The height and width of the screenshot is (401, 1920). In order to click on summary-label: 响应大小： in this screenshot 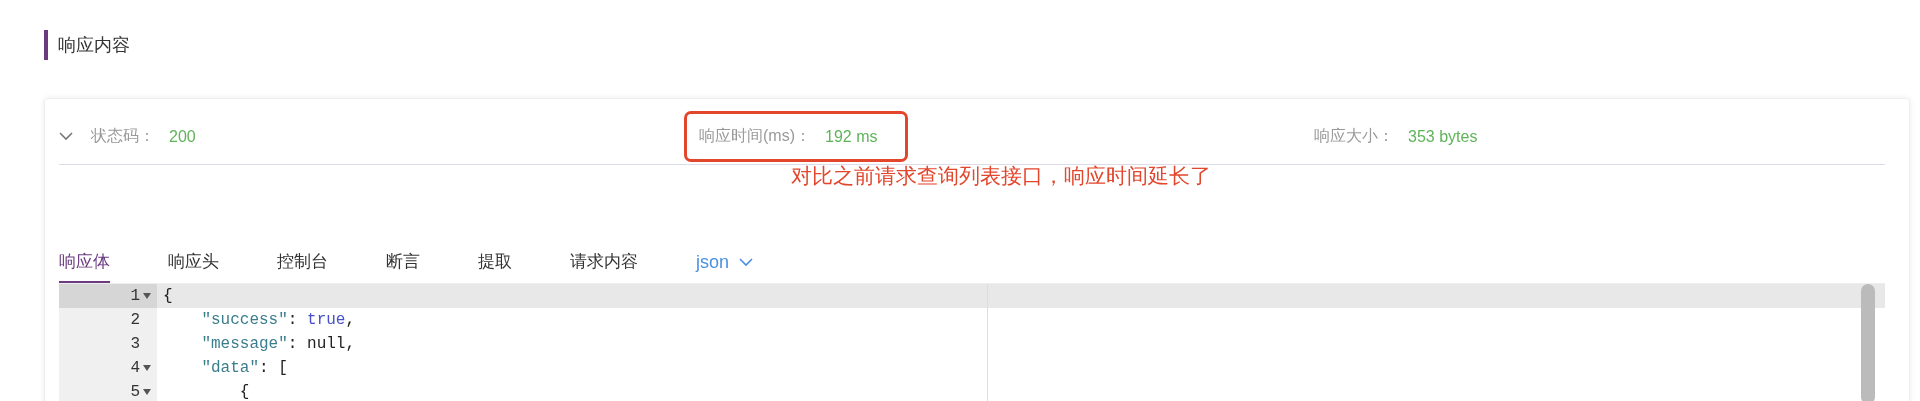, I will do `click(1354, 136)`.